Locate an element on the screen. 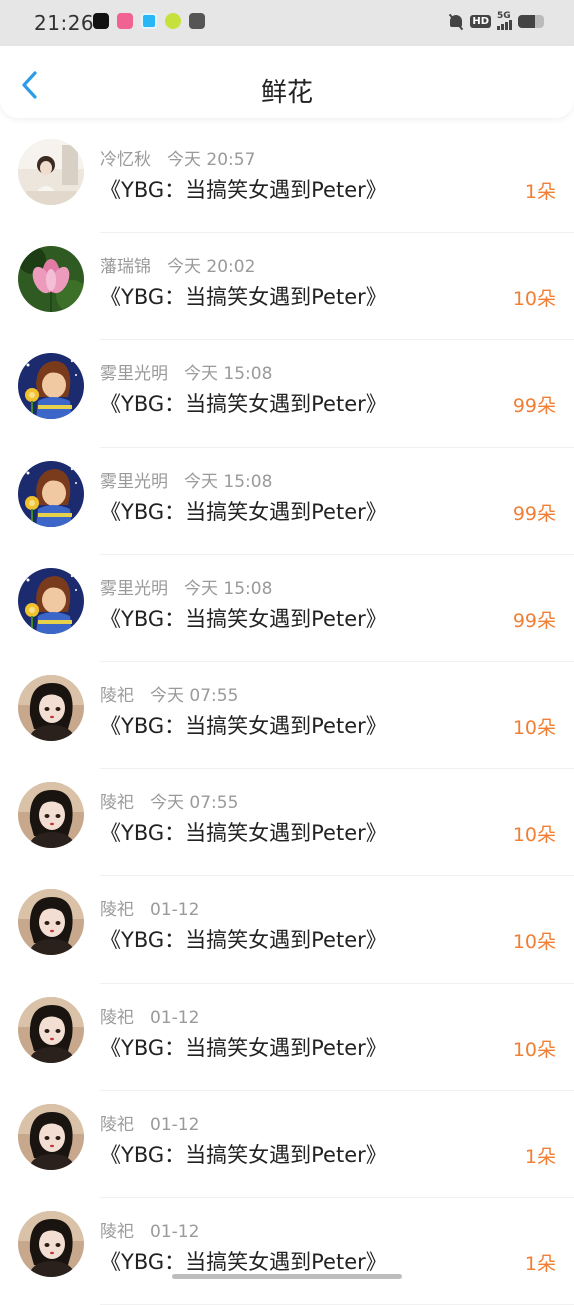 This screenshot has width=574, height=1305. list-item: 藩瑞锦 今天 20:02 《YBG：当搞笑女遇到Peter》 10朵 is located at coordinates (287, 287).